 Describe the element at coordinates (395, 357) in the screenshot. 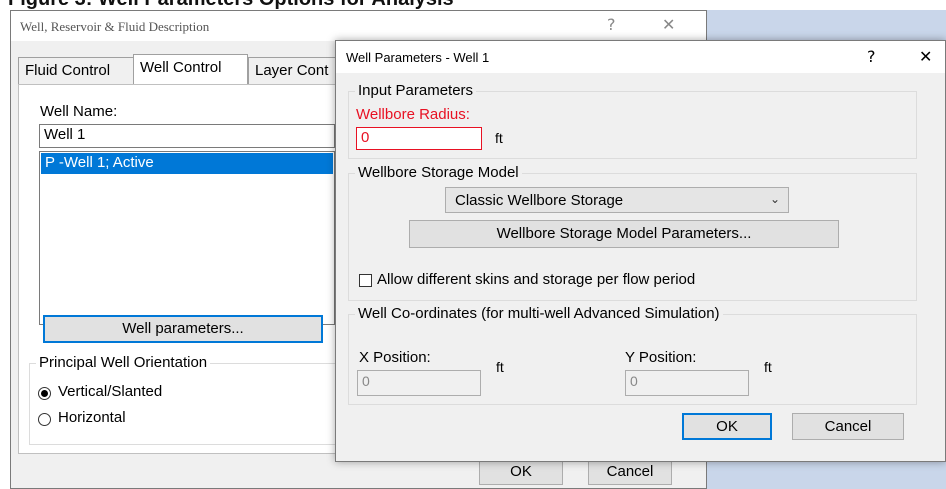

I see `x-position-label: X Position:` at that location.